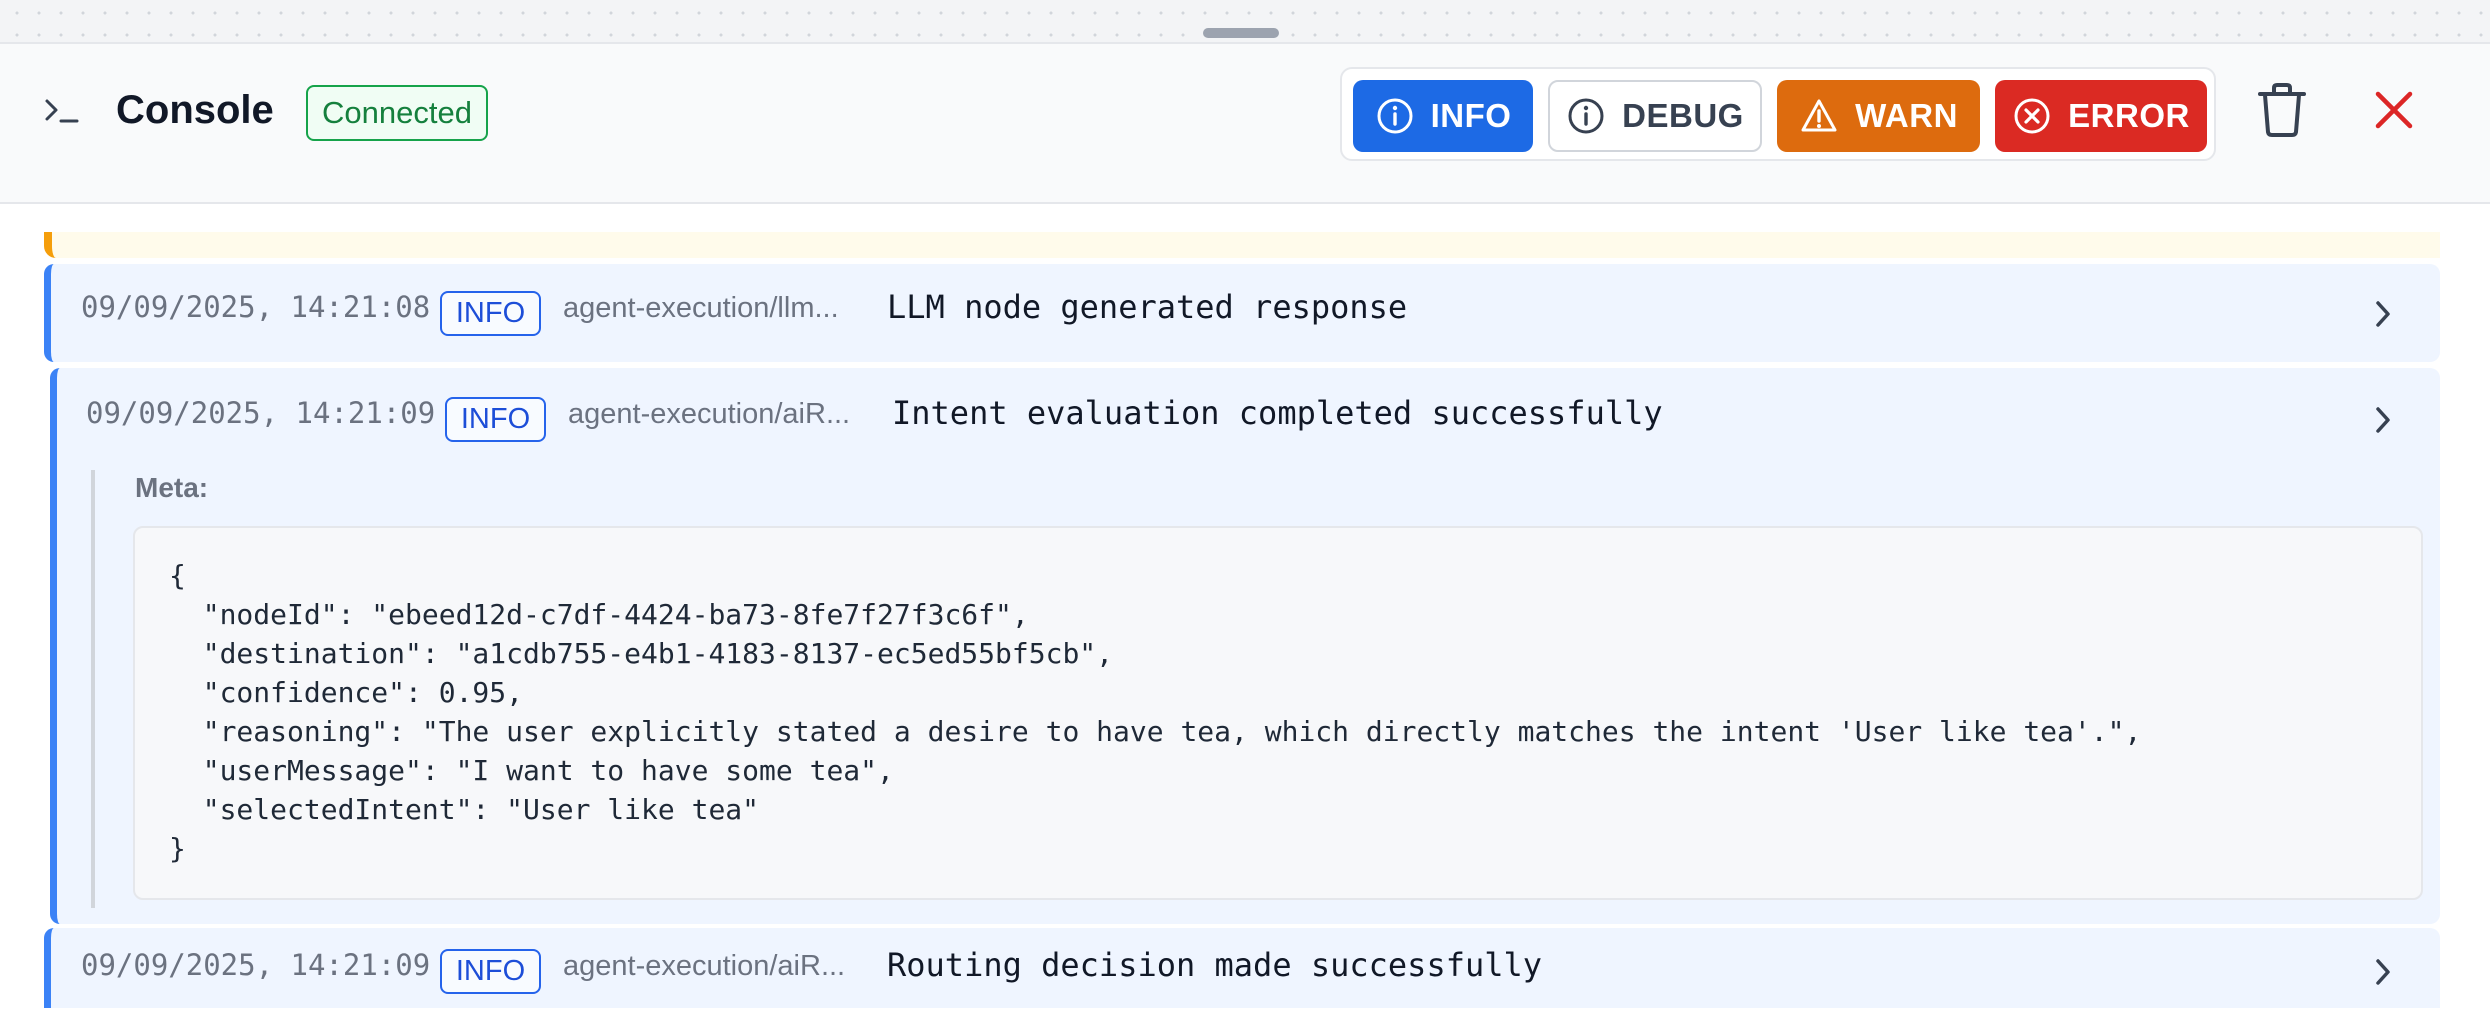 This screenshot has height=1028, width=2490. I want to click on filter-error-label: ERROR, so click(2129, 115).